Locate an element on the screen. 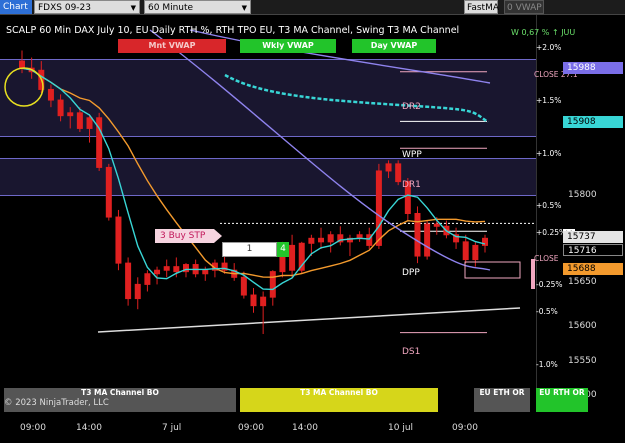 Image resolution: width=625 pixels, height=443 pixels. vwap-value: 0 VWAP is located at coordinates (524, 8).